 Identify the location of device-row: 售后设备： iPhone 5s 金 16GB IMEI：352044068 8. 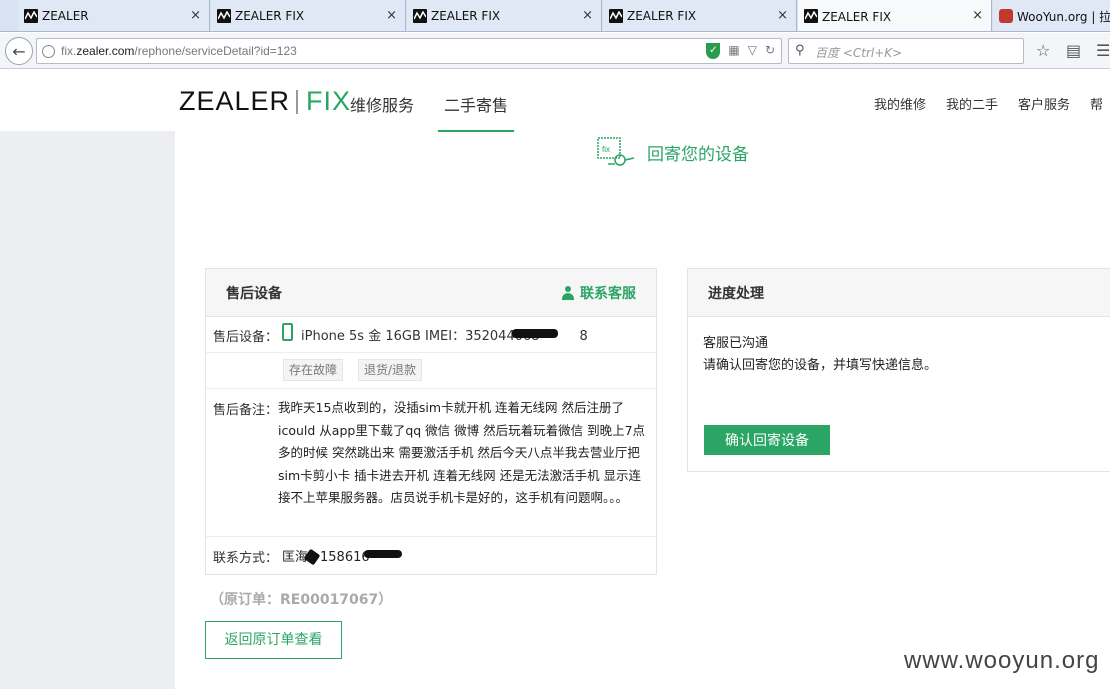
(431, 335).